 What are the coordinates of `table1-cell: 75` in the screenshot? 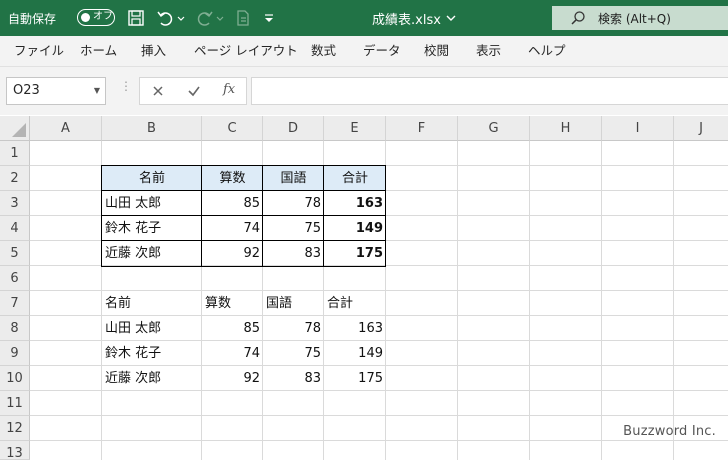 It's located at (293, 228).